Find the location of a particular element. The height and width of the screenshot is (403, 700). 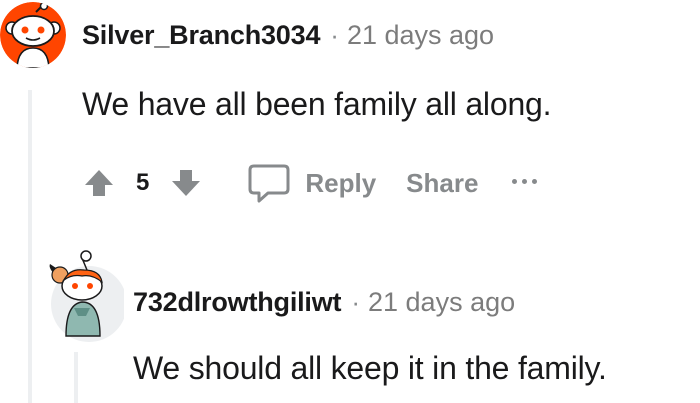

more-options-button is located at coordinates (525, 181).